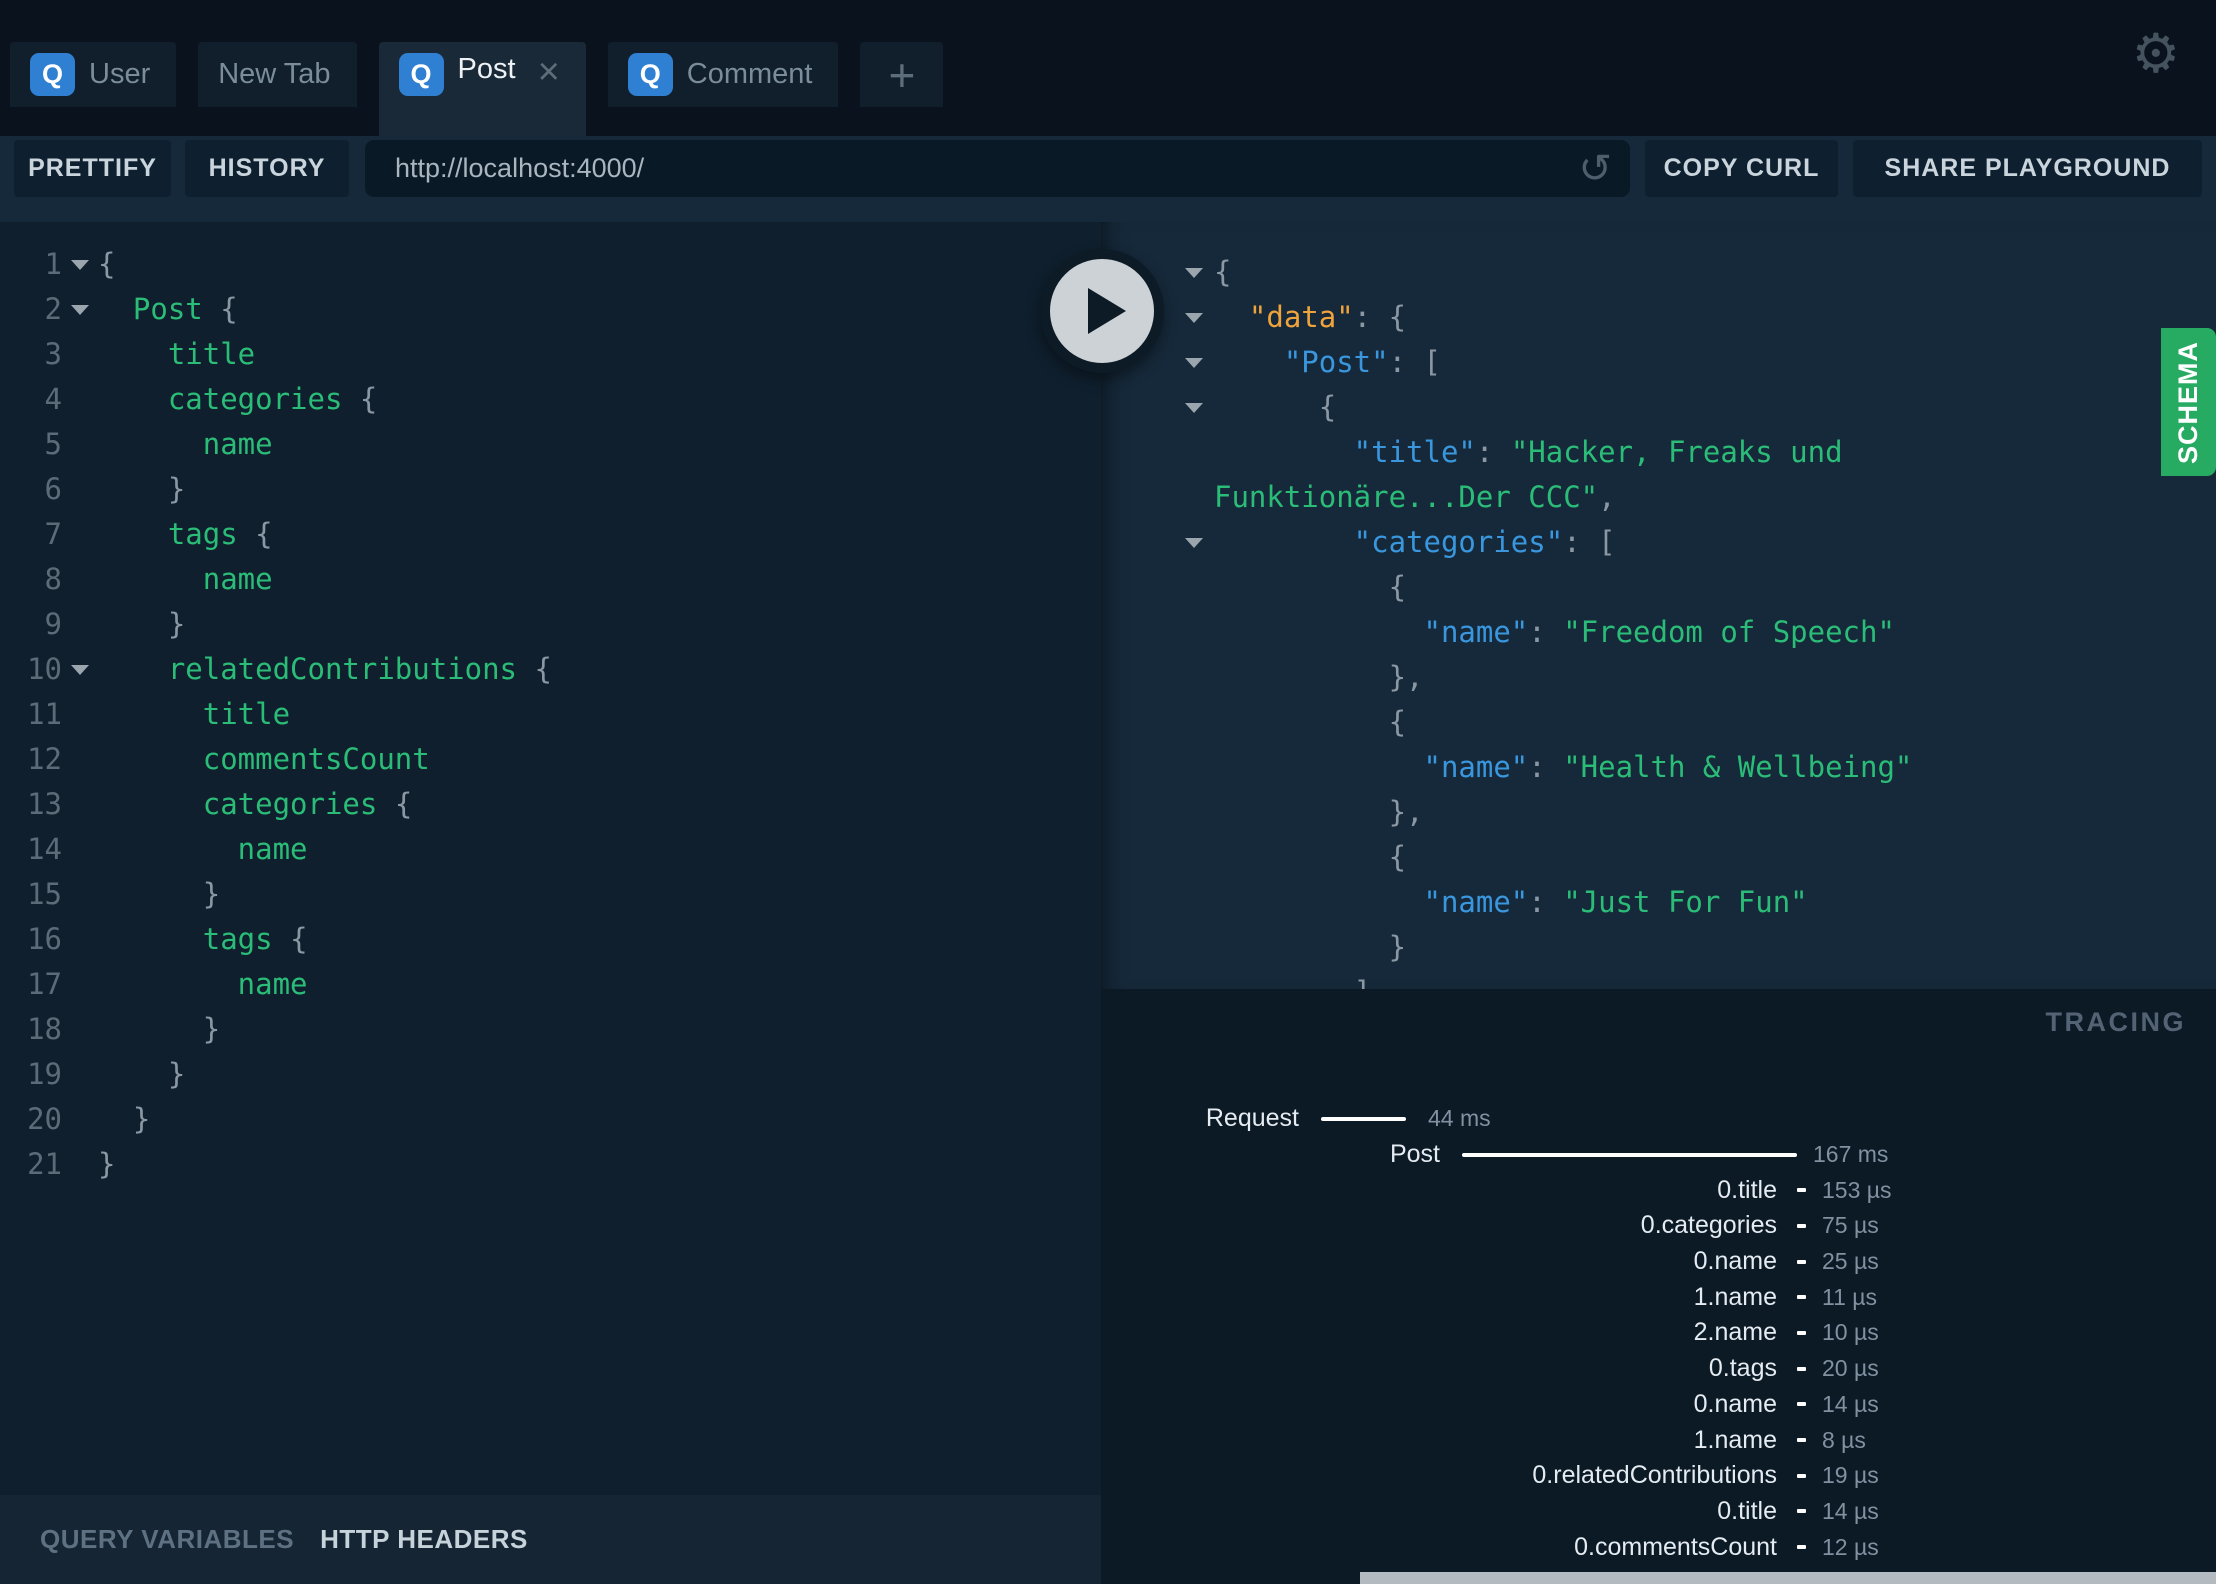 Image resolution: width=2216 pixels, height=1584 pixels. Describe the element at coordinates (549, 72) in the screenshot. I see `close-tab-icon: ×` at that location.